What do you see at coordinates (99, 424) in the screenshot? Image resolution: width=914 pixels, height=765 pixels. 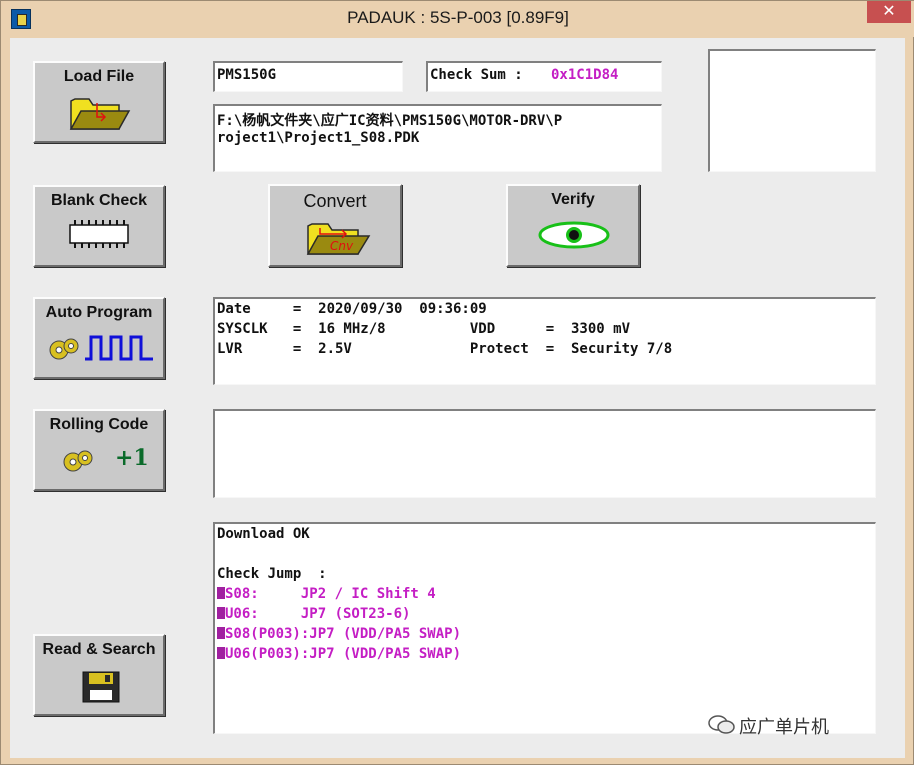 I see `rolling-code-label: Rolling Code` at bounding box center [99, 424].